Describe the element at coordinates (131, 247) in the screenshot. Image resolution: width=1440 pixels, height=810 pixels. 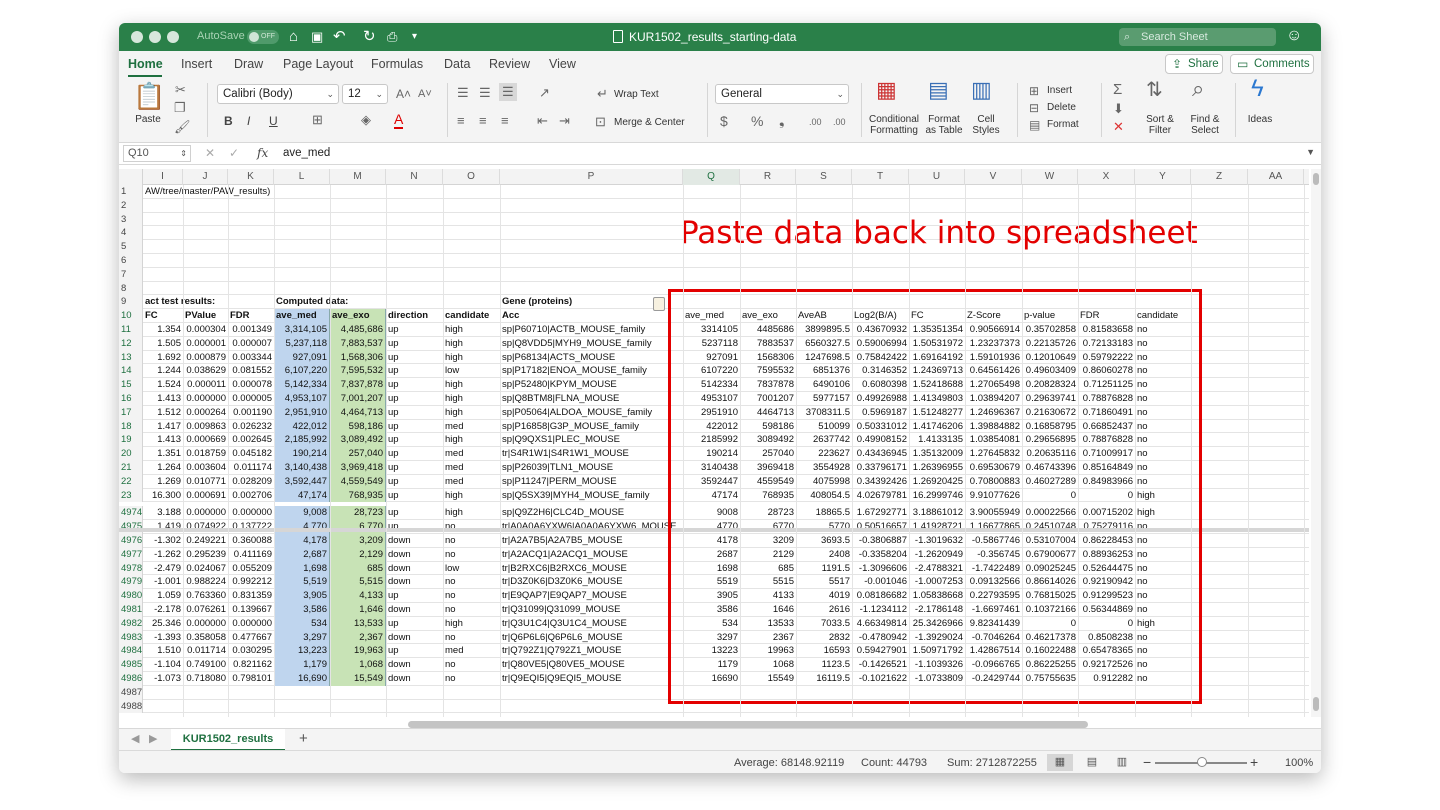
I see `row-header: 5` at that location.